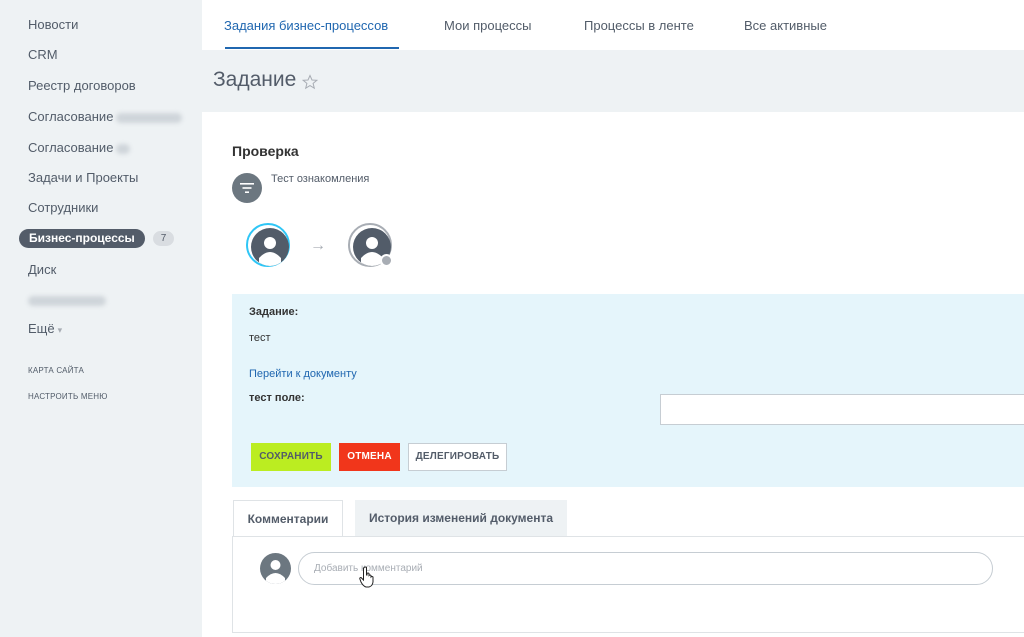  I want to click on sidebar-item-label: Бизнес-процессы, so click(82, 238).